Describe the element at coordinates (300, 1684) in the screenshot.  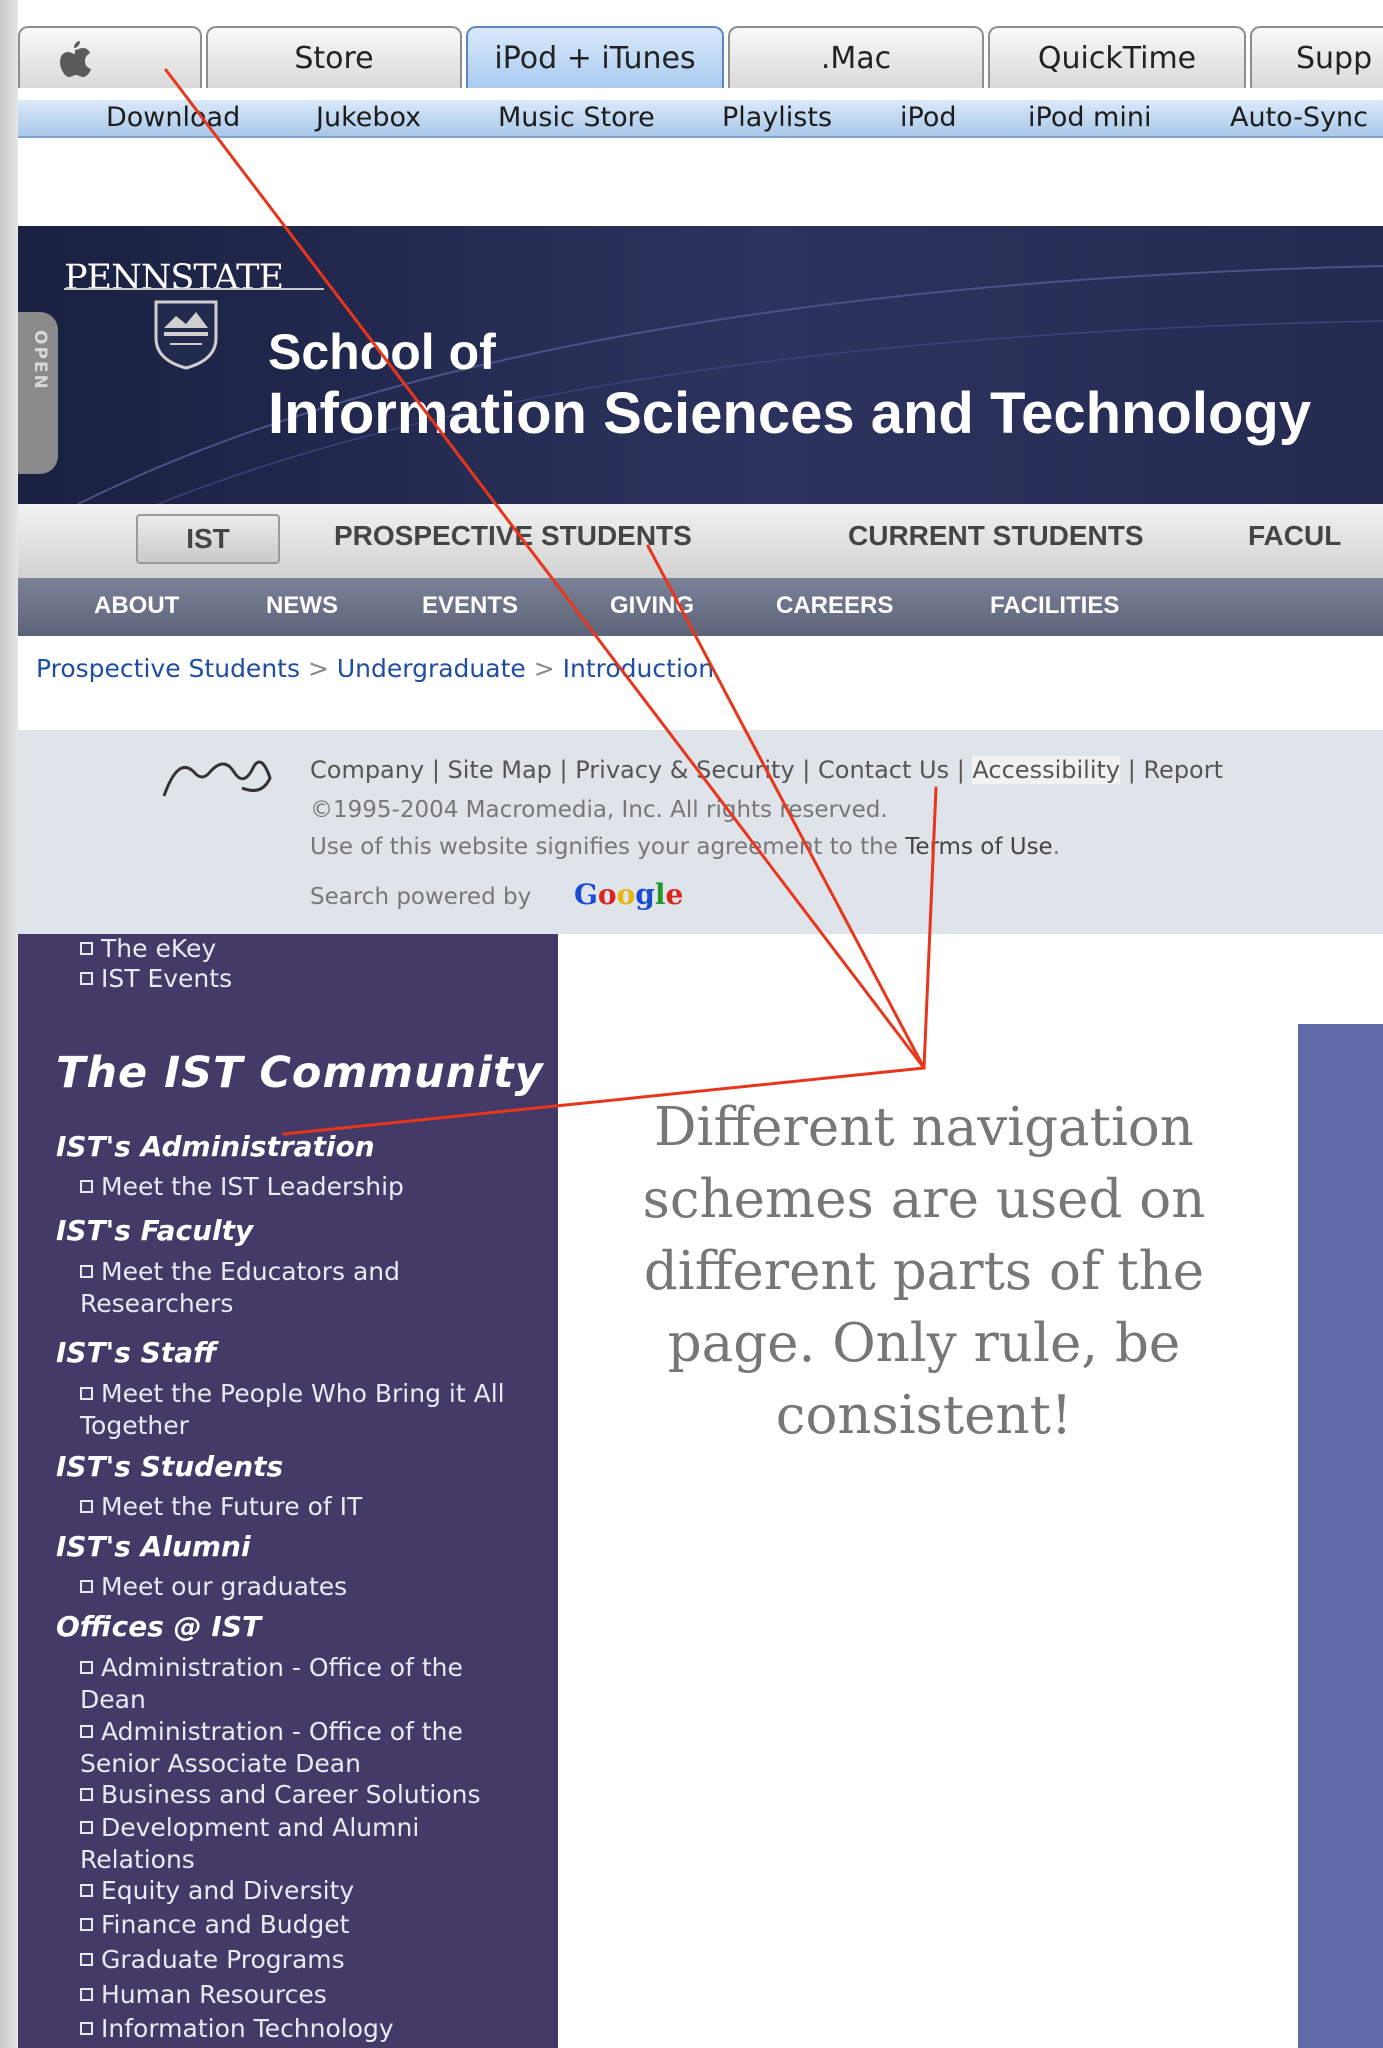
I see `sidebar-link: Administration - Office of the Dean` at that location.